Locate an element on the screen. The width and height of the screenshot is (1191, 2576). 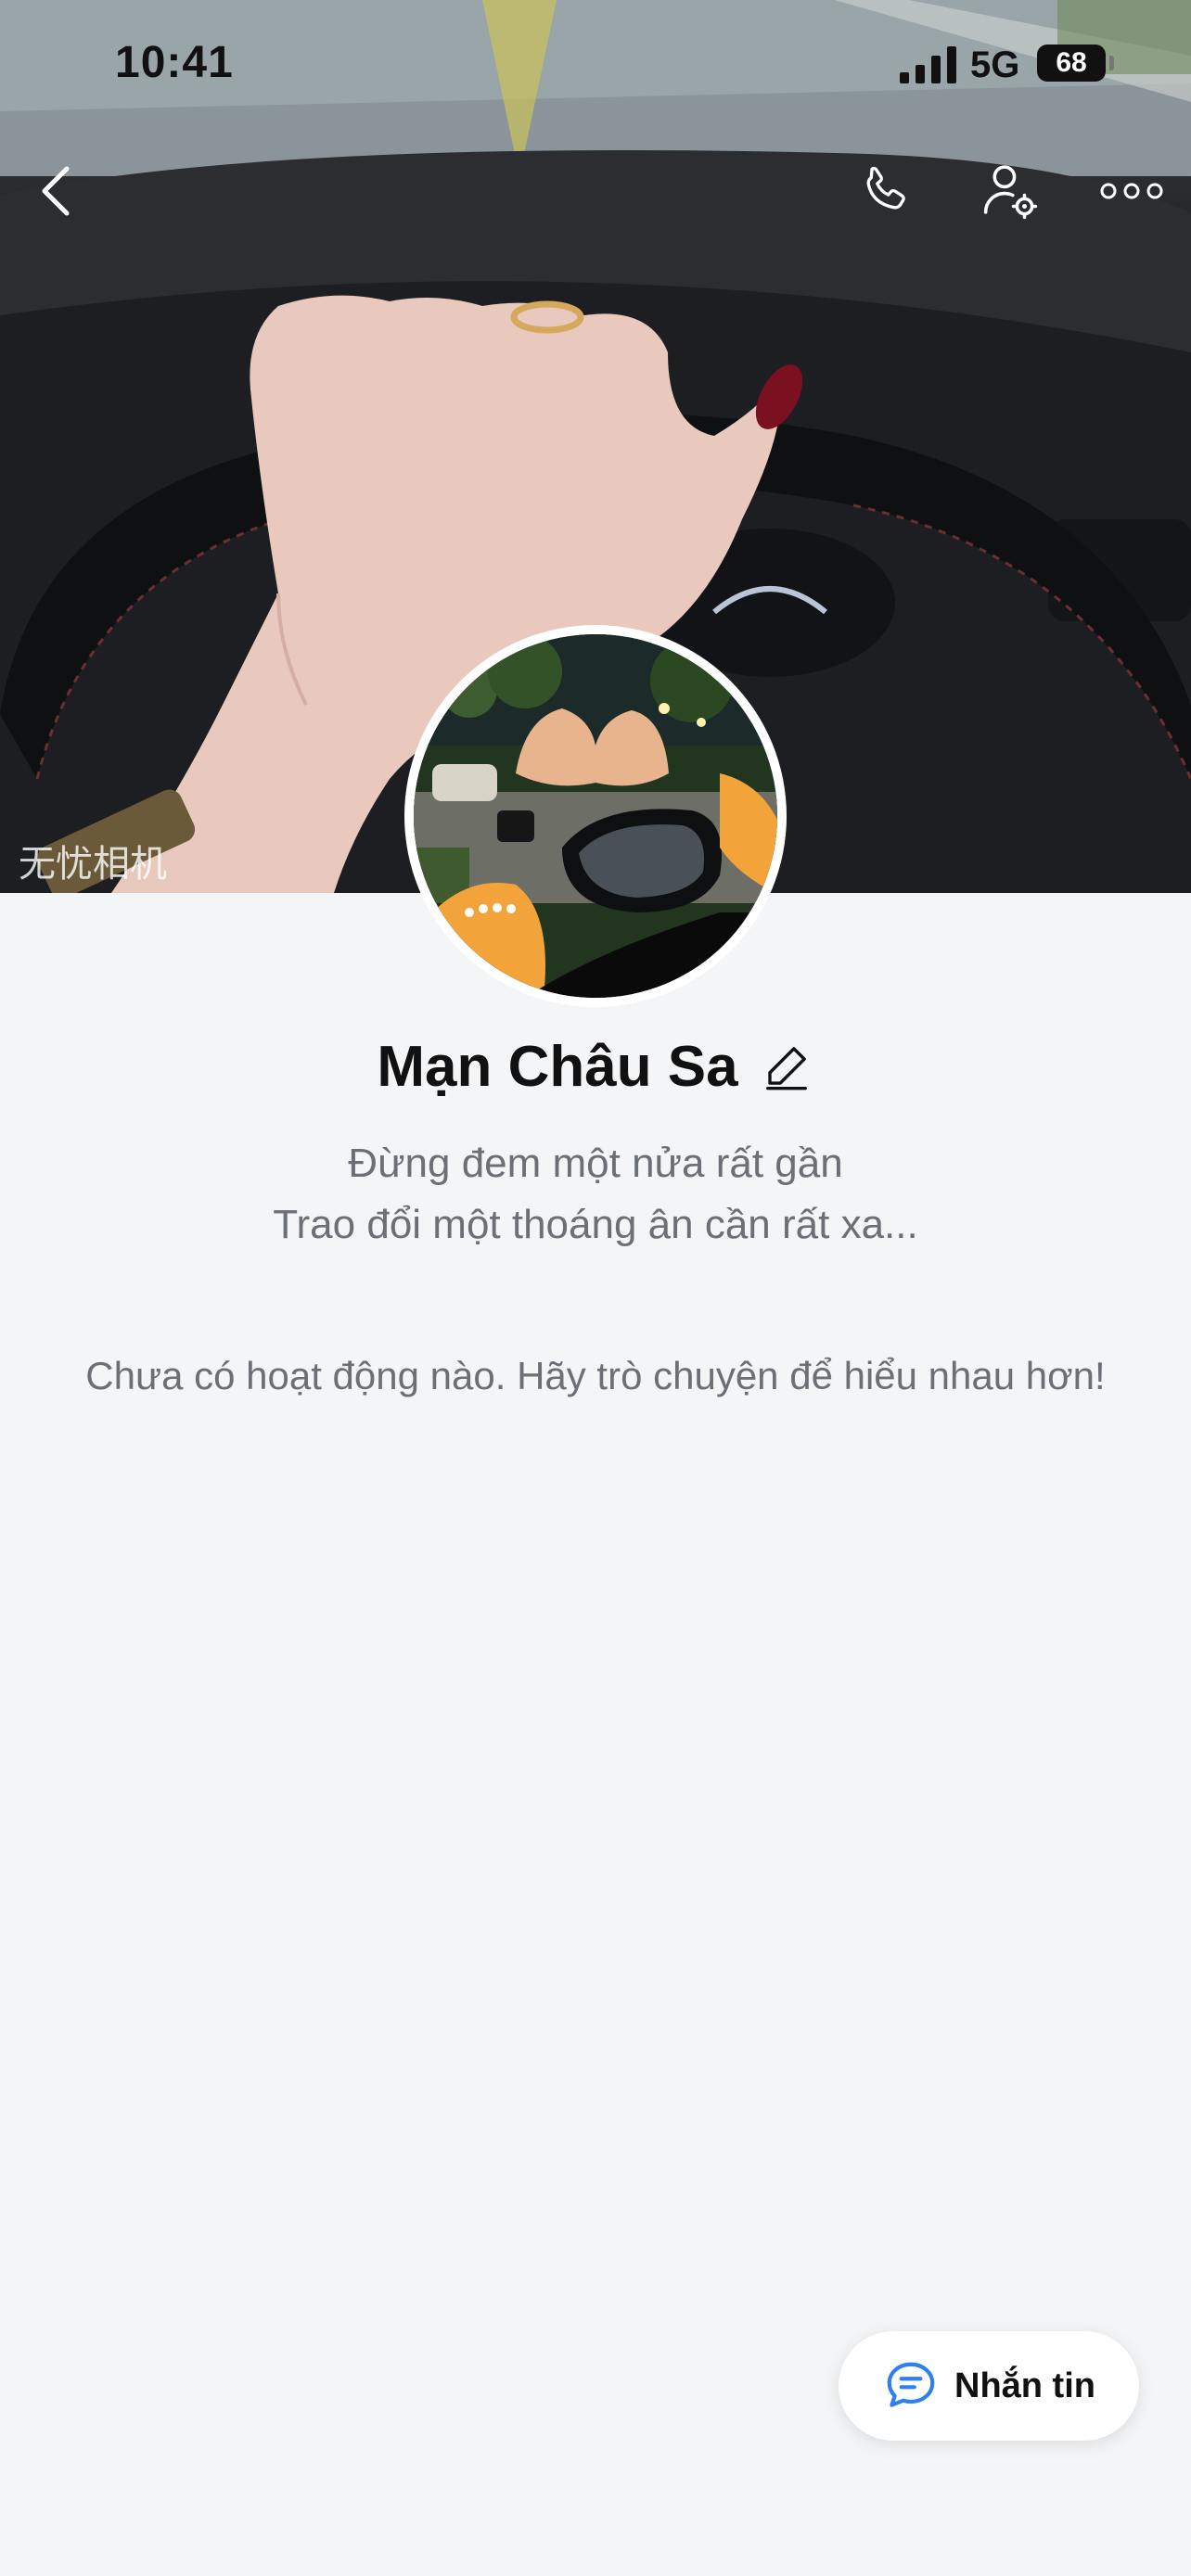
user-settings-icon is located at coordinates (1010, 192).